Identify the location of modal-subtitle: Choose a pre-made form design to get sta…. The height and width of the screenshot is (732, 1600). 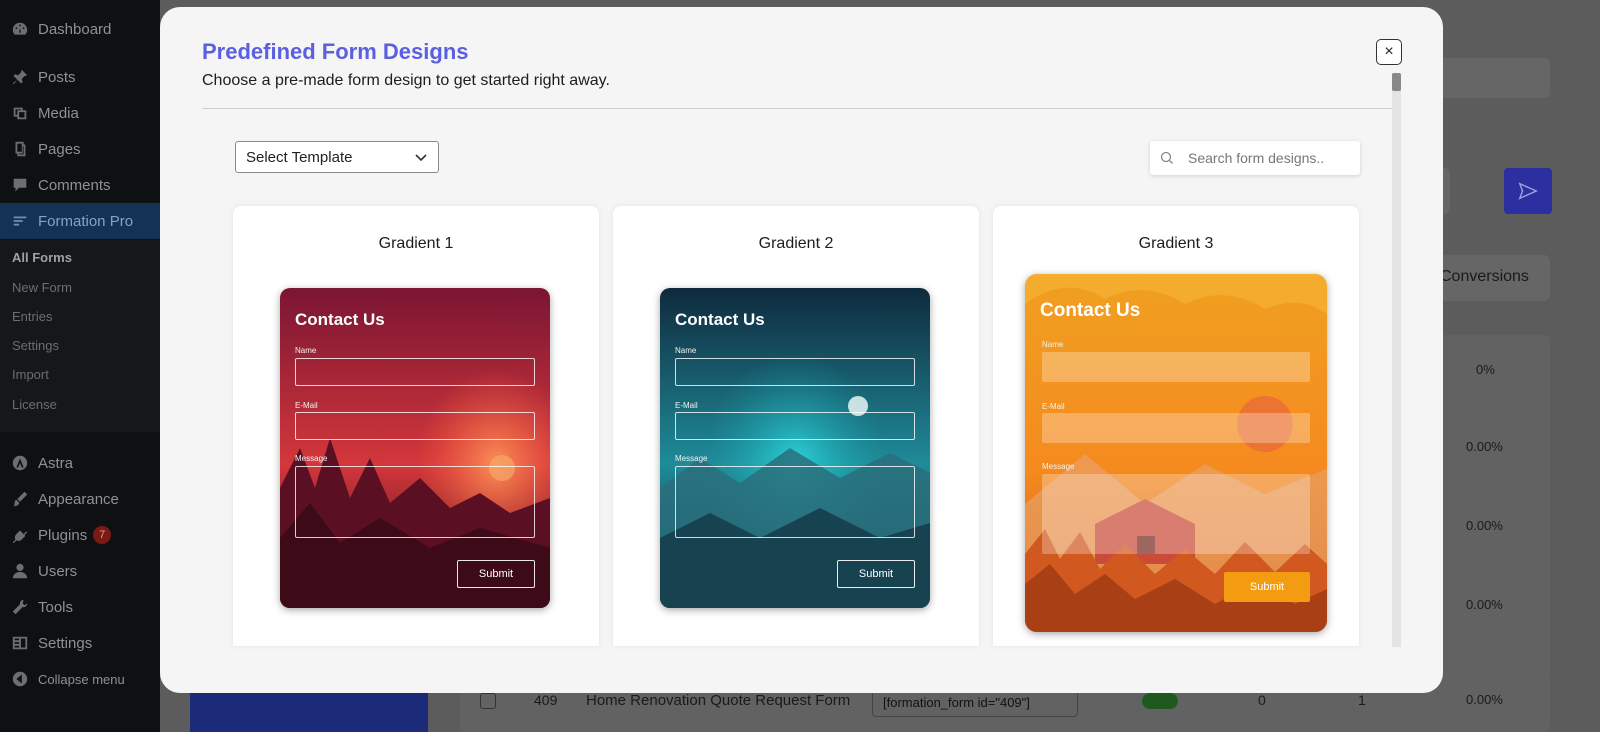
(406, 80).